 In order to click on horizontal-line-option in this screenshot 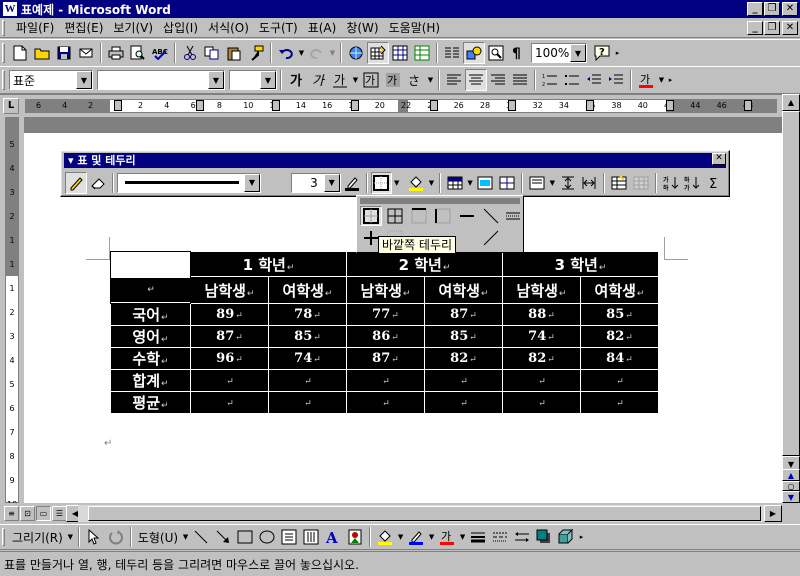, I will do `click(513, 216)`.